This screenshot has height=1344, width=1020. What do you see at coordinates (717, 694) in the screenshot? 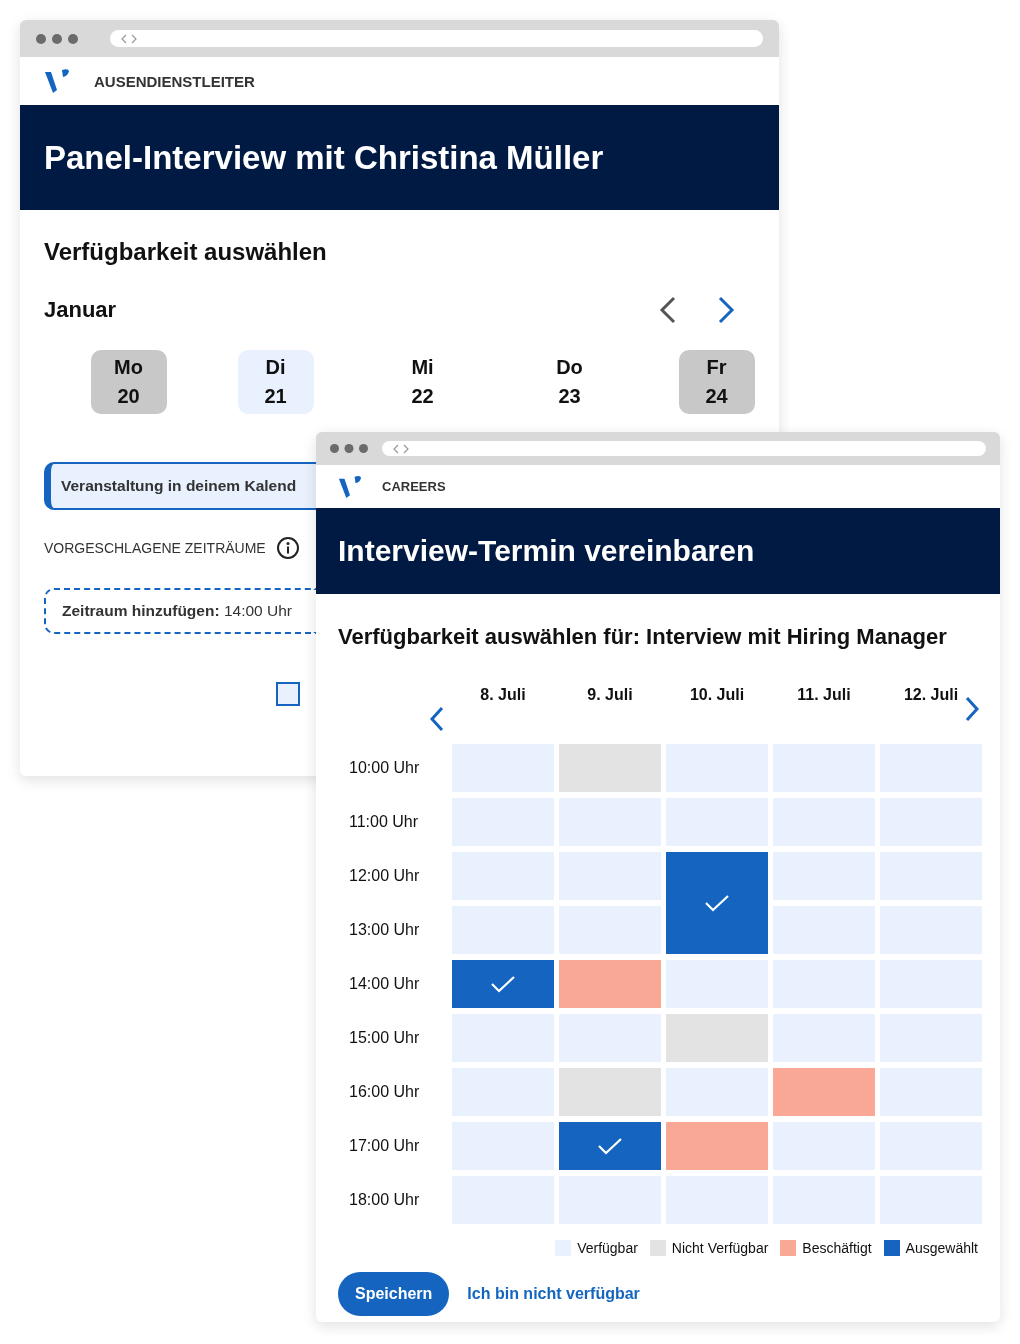
I see `day-header: 10. Juli` at bounding box center [717, 694].